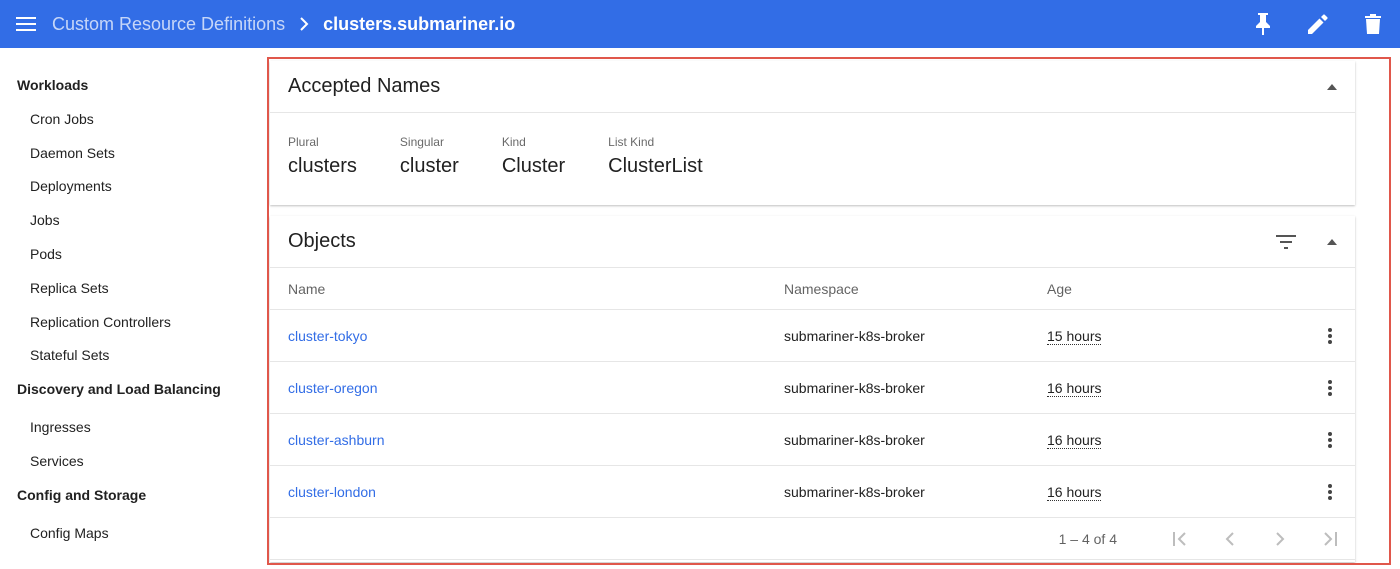  Describe the element at coordinates (133, 495) in the screenshot. I see `sidebar-section-config-storage: Config and Storage` at that location.